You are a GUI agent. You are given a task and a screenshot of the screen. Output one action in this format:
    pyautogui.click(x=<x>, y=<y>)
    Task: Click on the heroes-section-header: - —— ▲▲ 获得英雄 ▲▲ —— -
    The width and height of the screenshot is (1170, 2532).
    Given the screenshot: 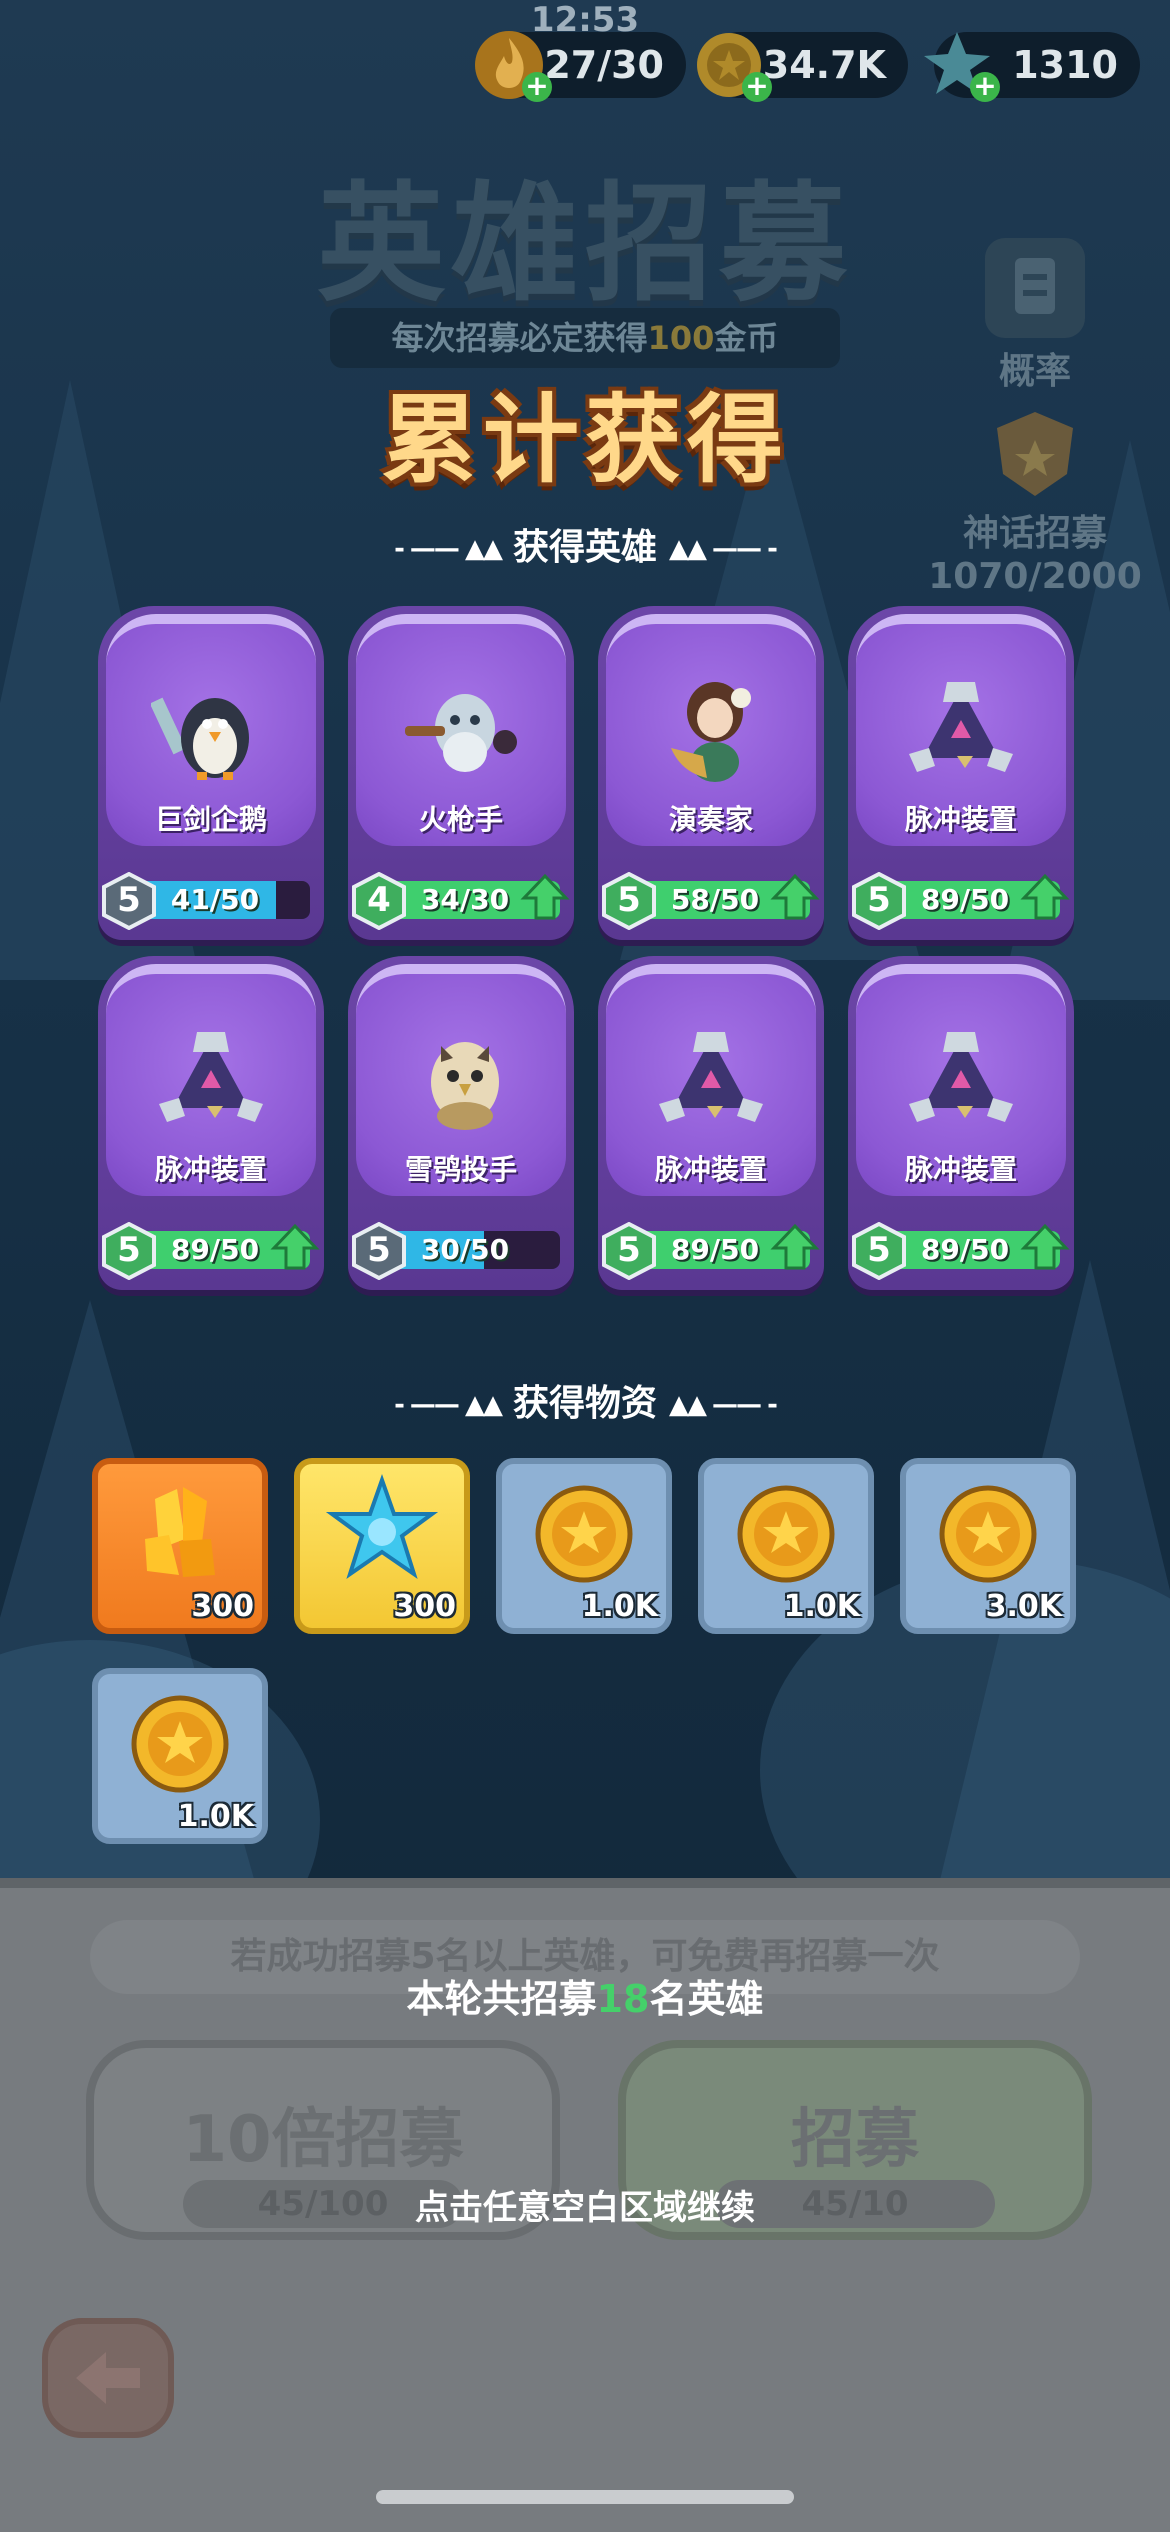 What is the action you would take?
    pyautogui.click(x=585, y=544)
    